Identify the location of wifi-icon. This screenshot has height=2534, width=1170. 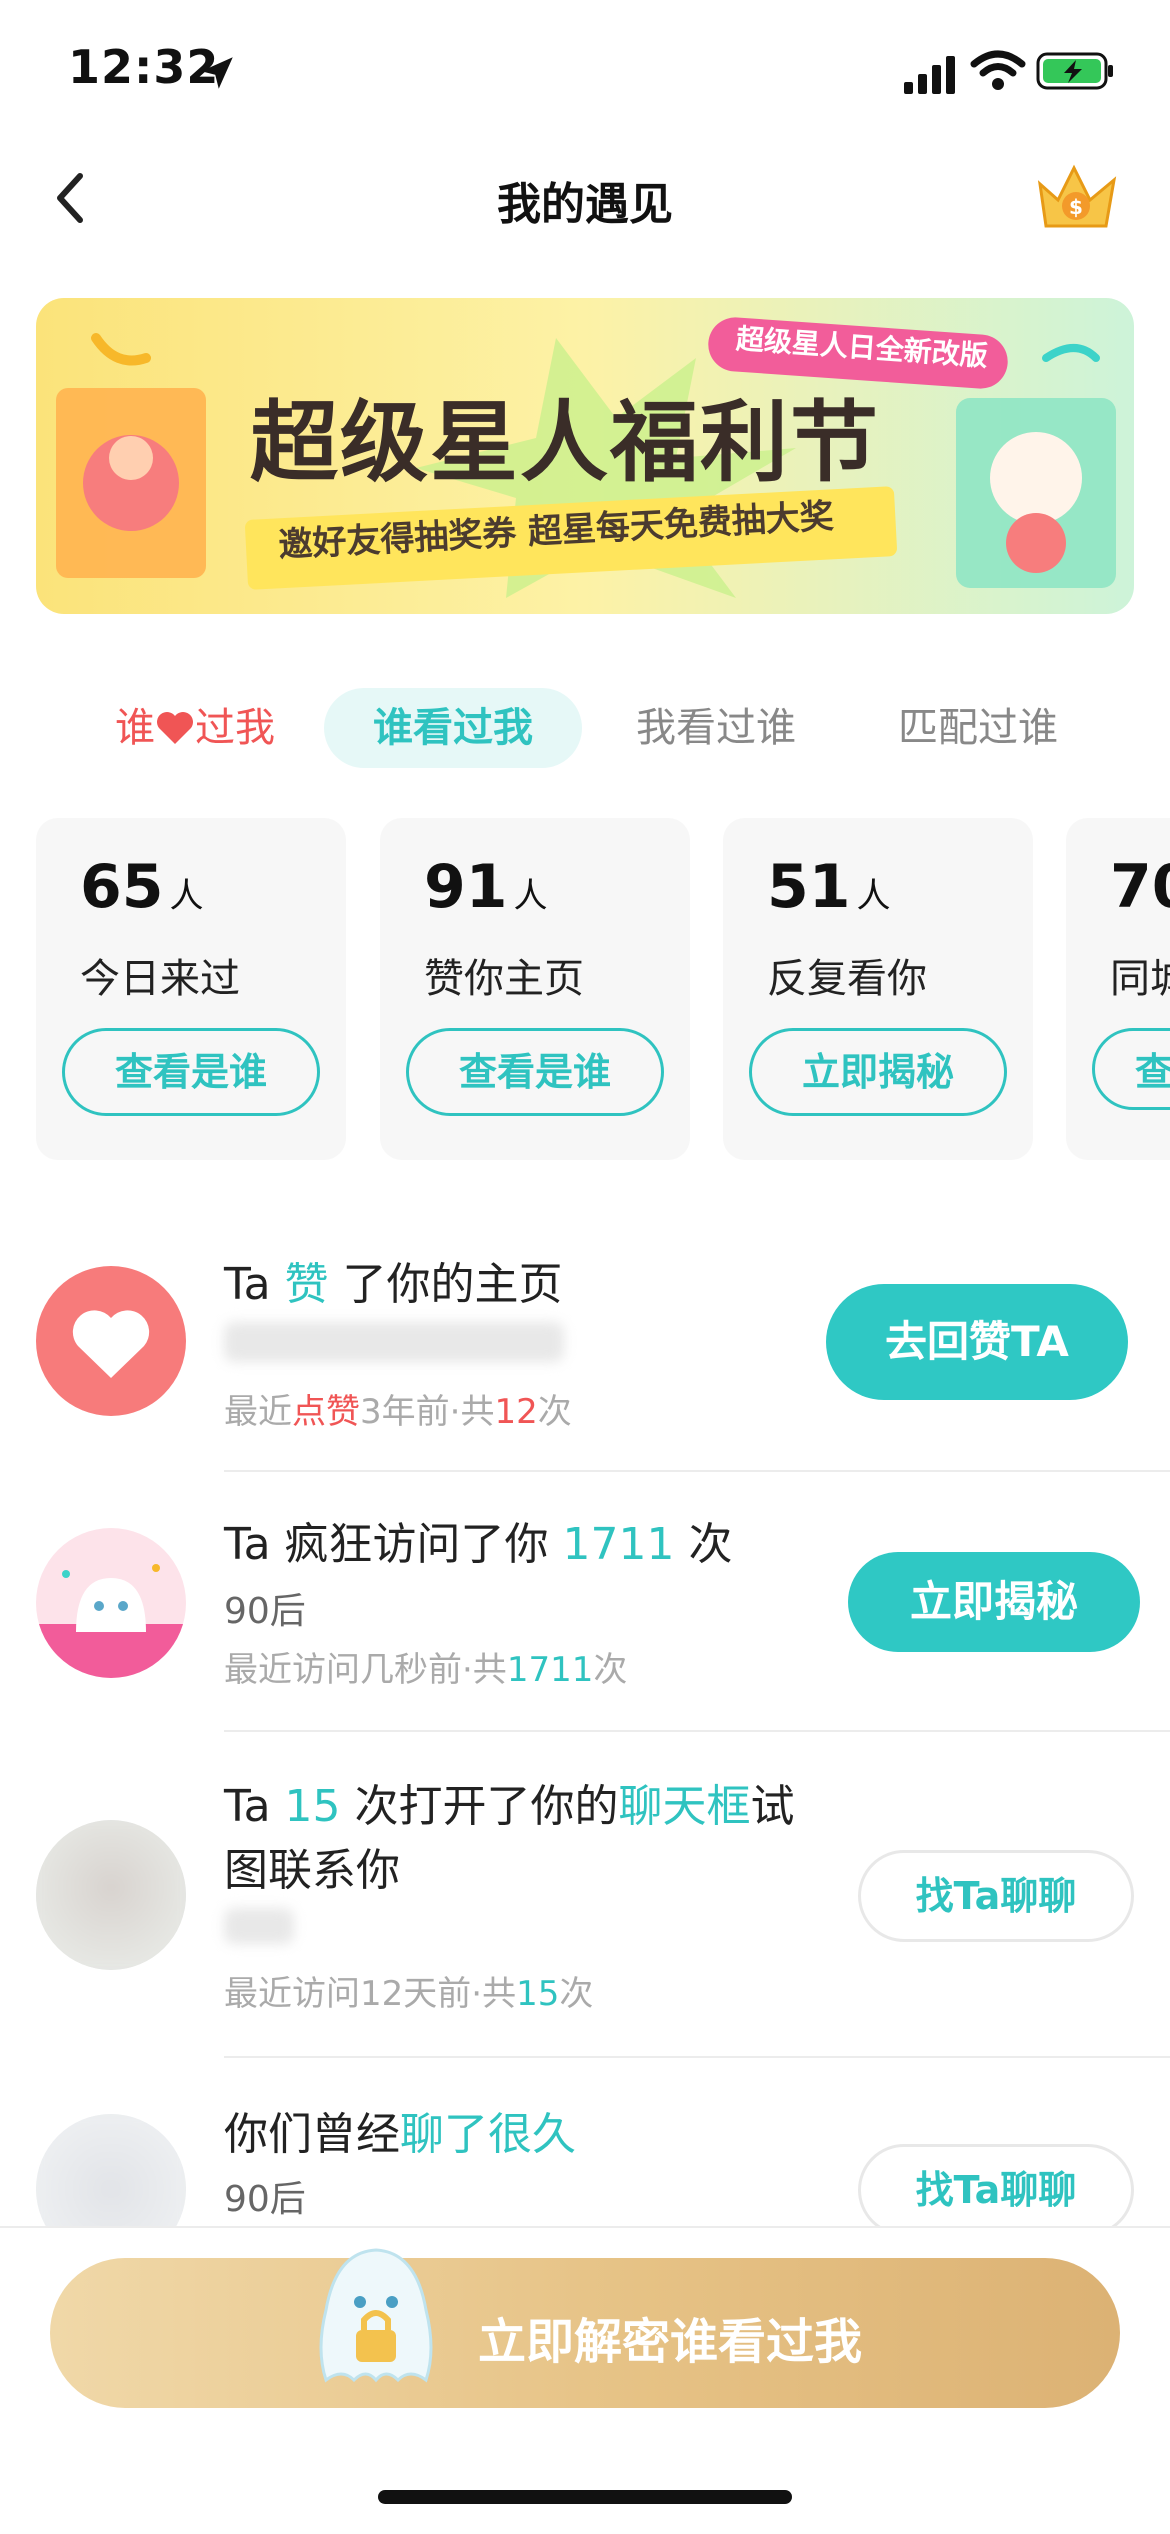
(998, 70).